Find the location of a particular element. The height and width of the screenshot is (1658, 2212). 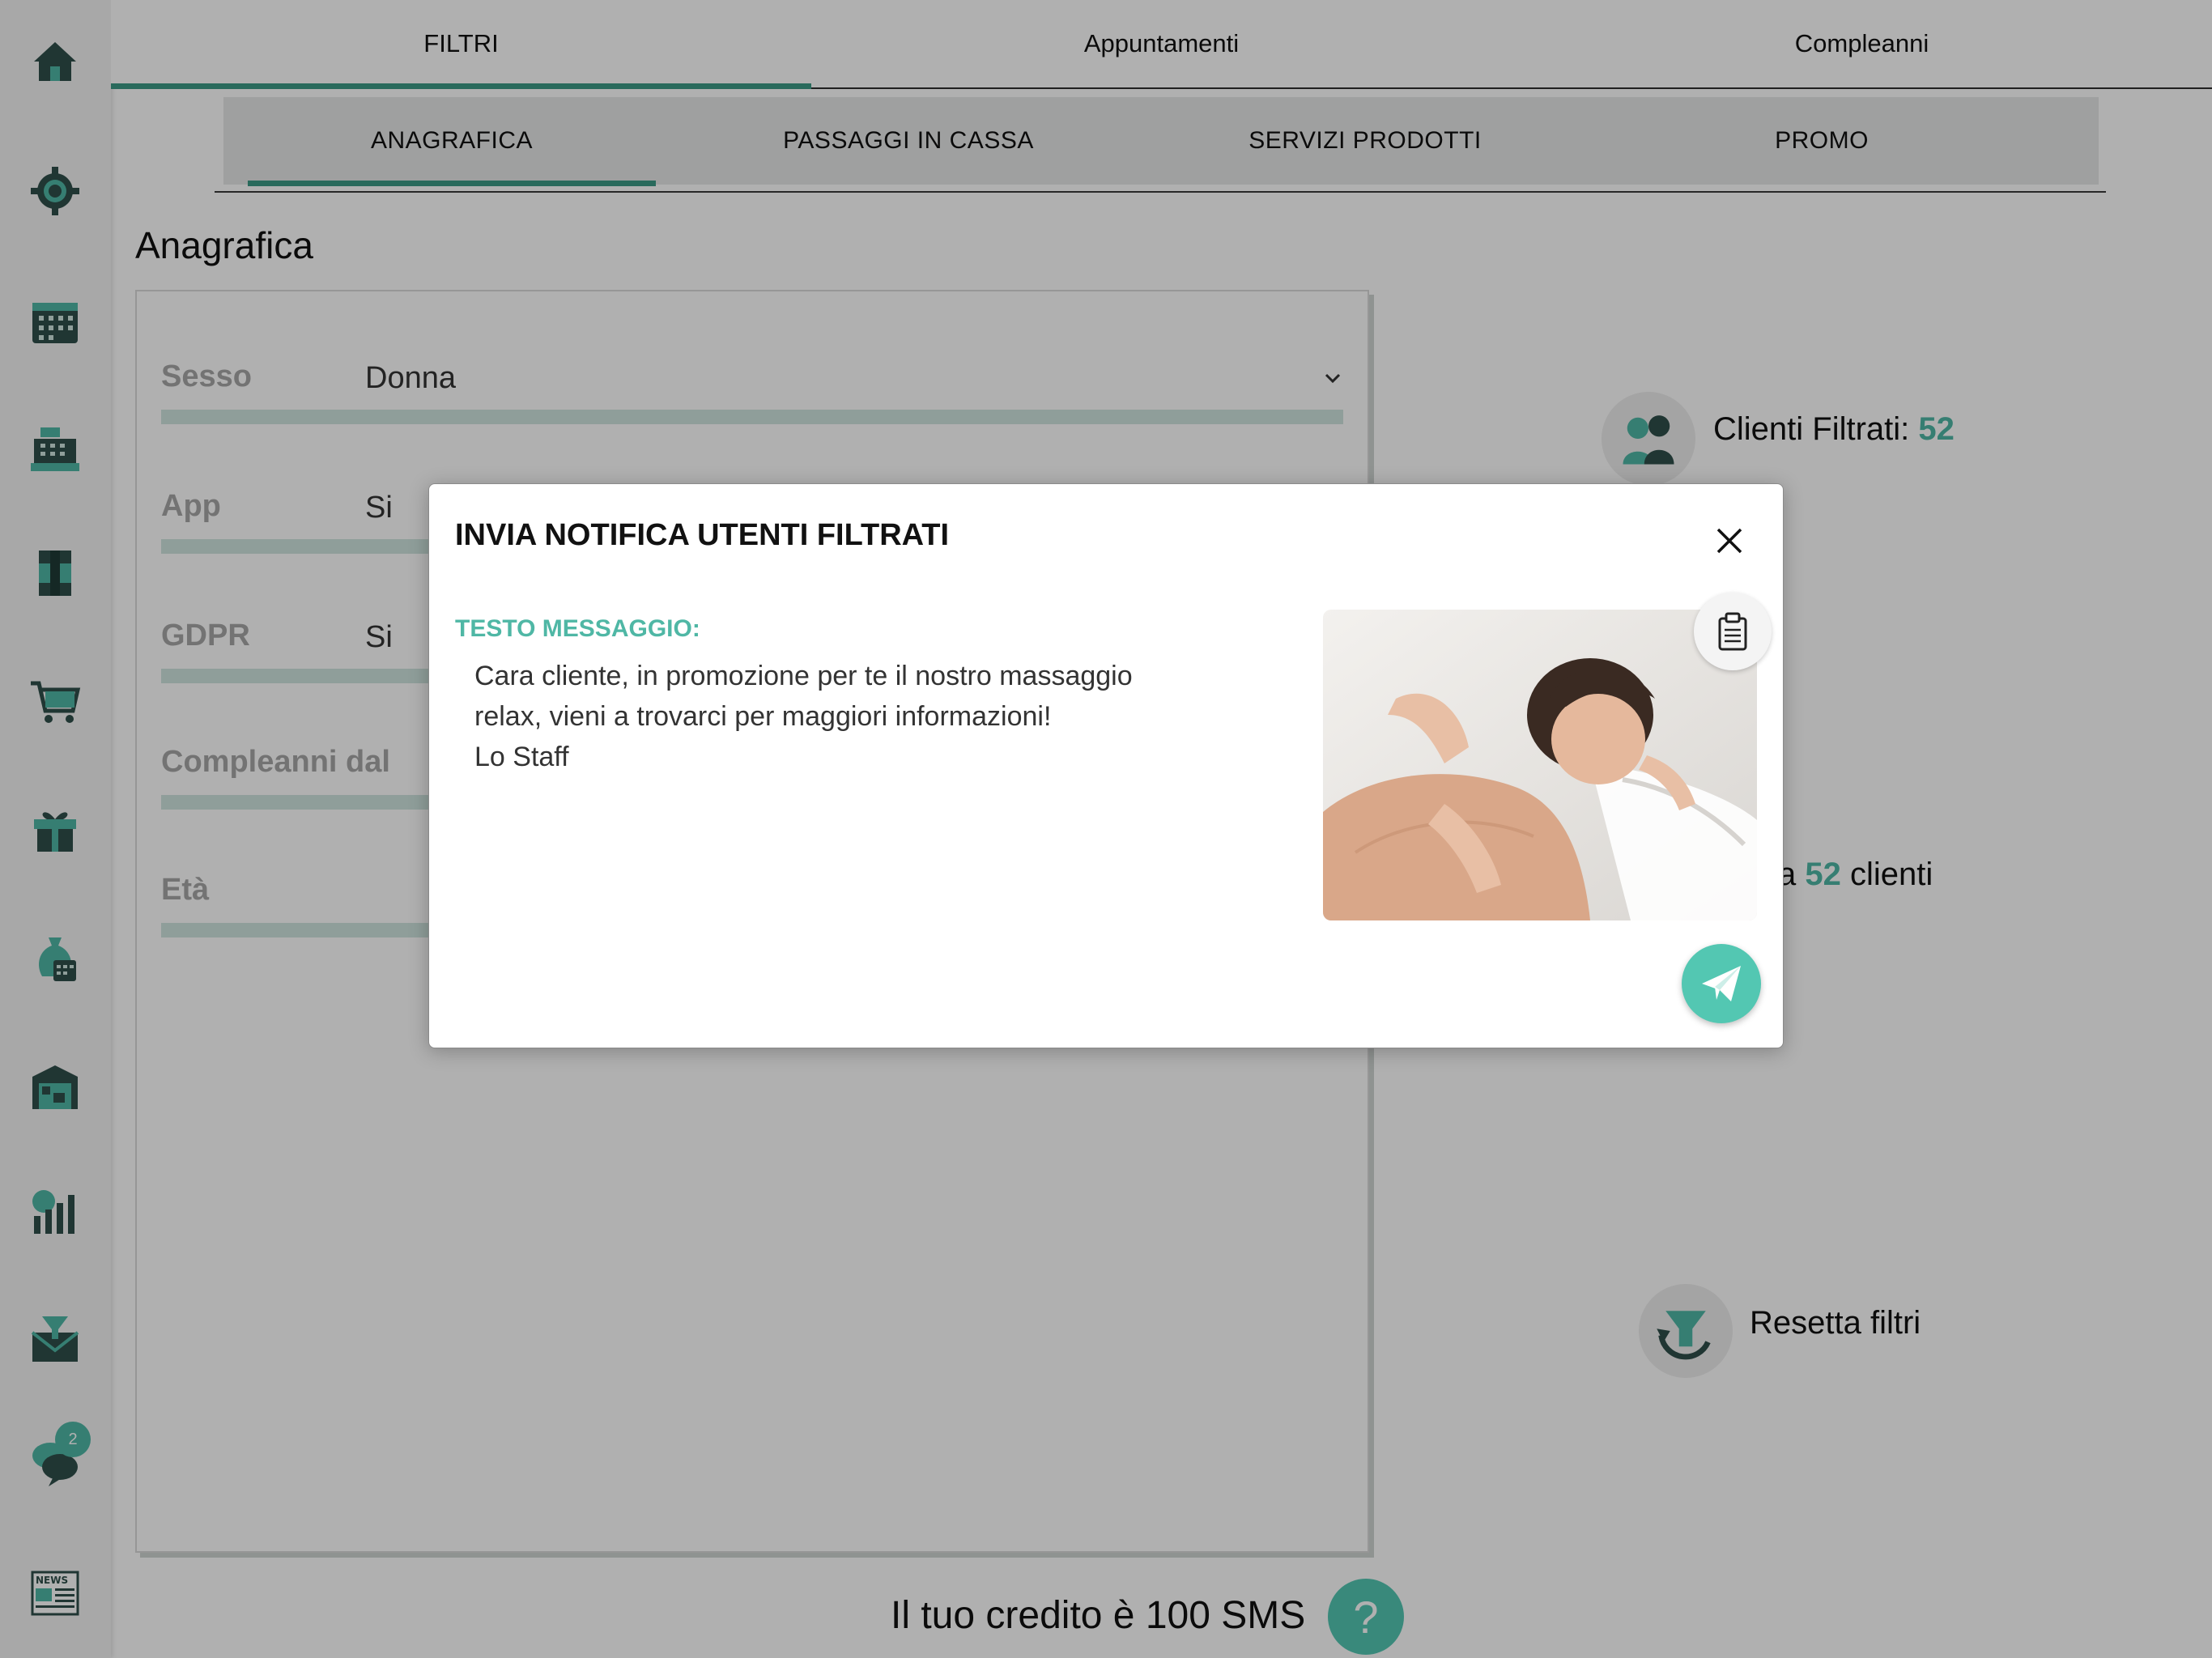

clipboard-icon is located at coordinates (1732, 631).